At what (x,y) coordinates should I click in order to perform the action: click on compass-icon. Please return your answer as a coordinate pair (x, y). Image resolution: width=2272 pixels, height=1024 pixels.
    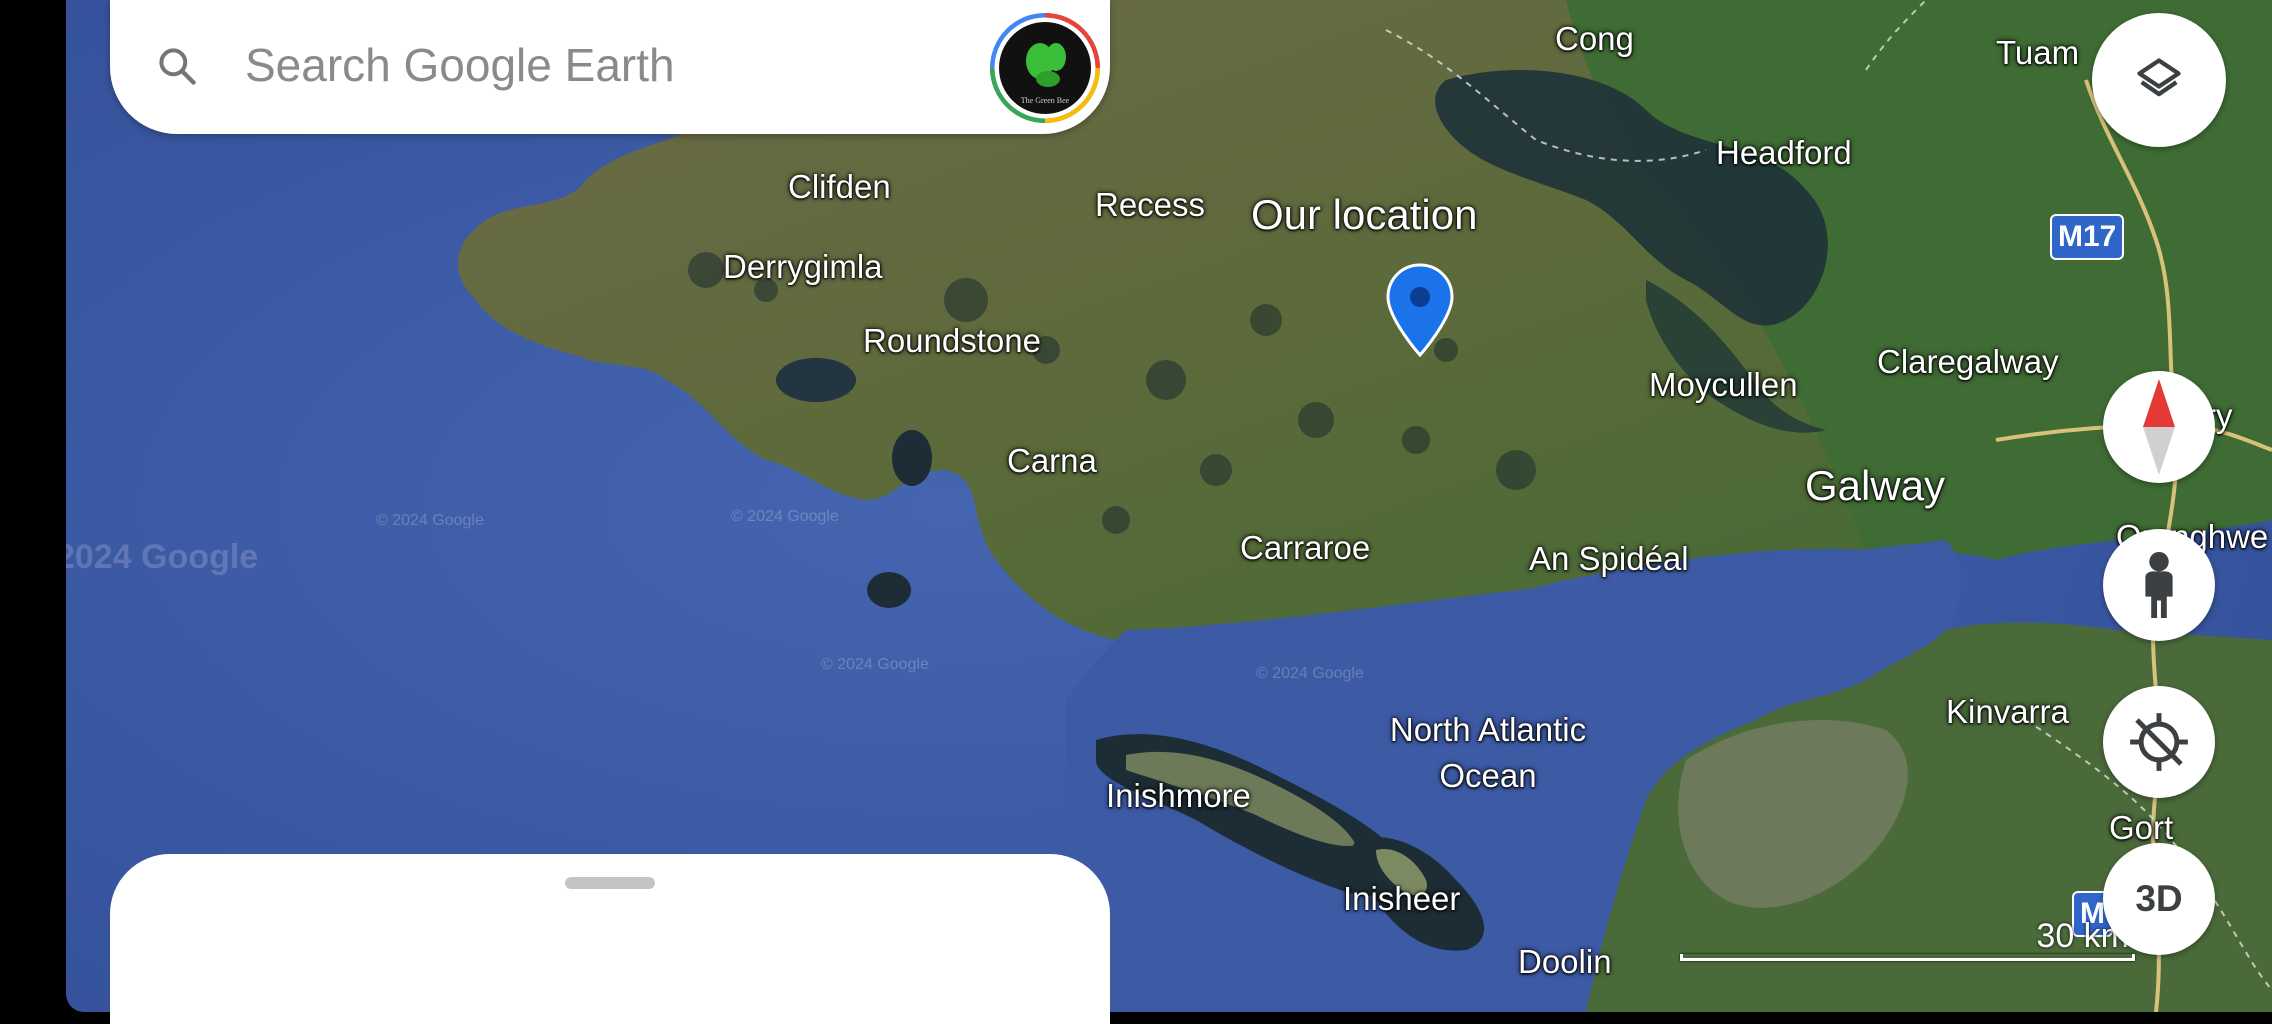
    Looking at the image, I should click on (2159, 427).